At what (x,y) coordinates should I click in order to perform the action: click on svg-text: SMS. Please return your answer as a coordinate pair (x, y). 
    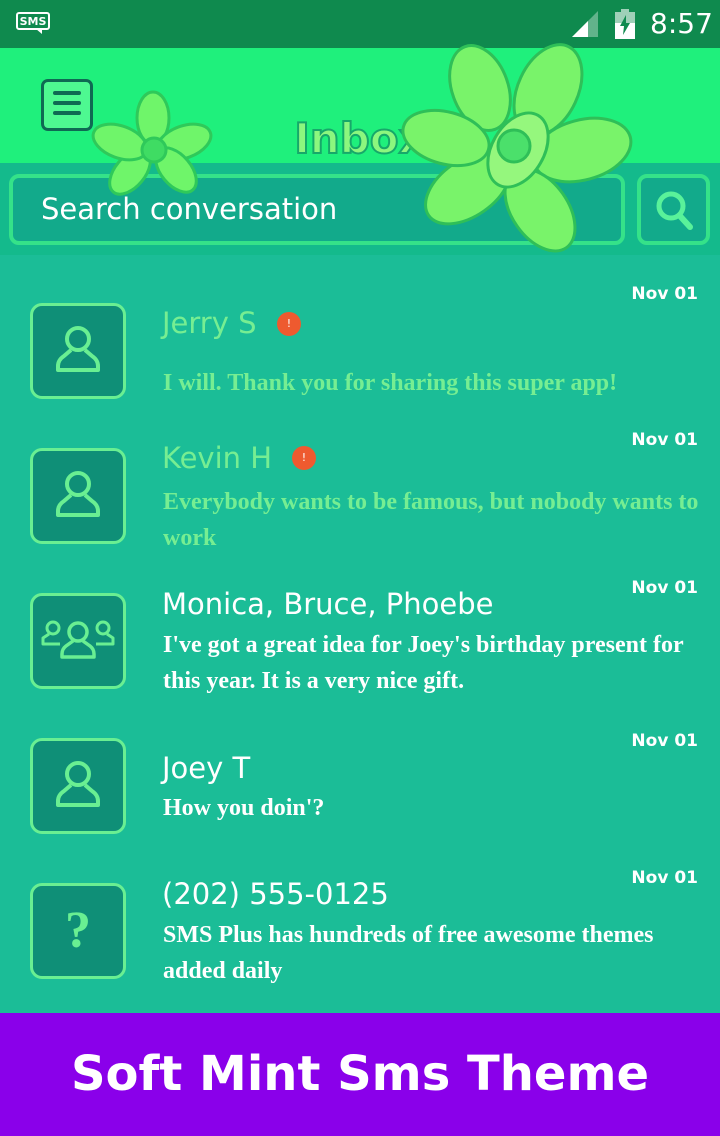
    Looking at the image, I should click on (33, 21).